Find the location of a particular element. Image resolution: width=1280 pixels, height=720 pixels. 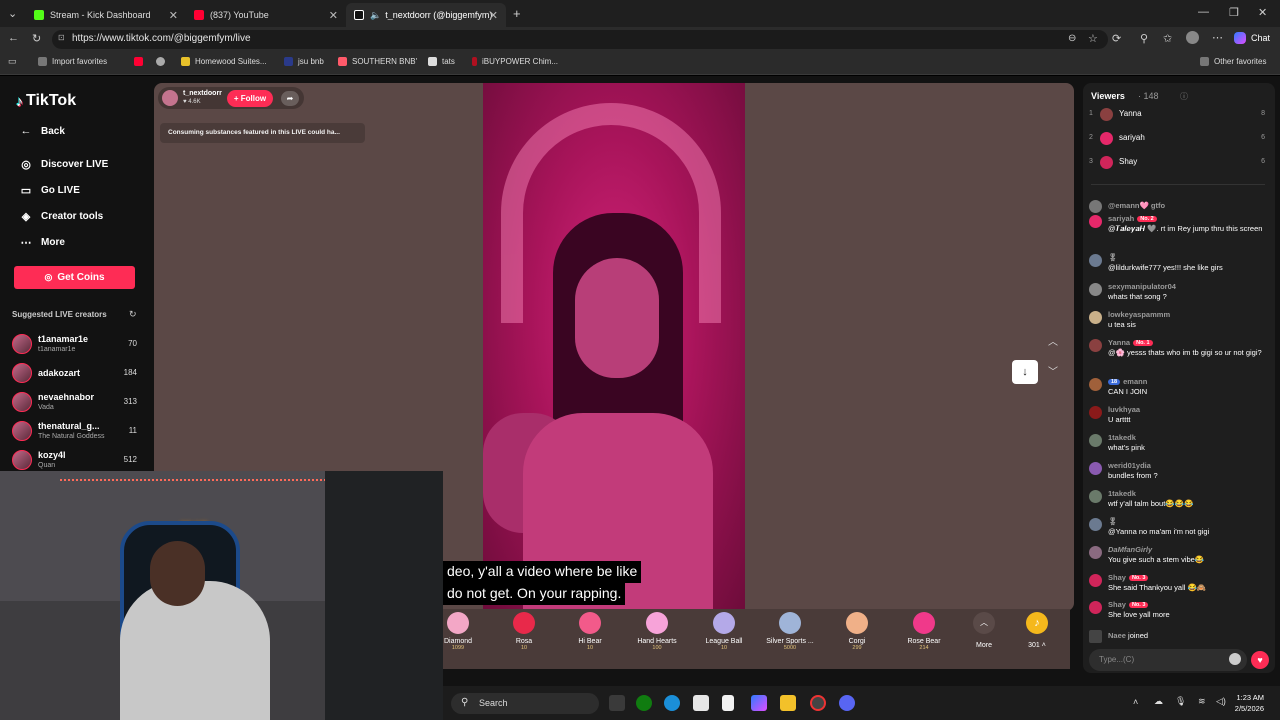

gift-item: League Ball 10 is located at coordinates (724, 631).